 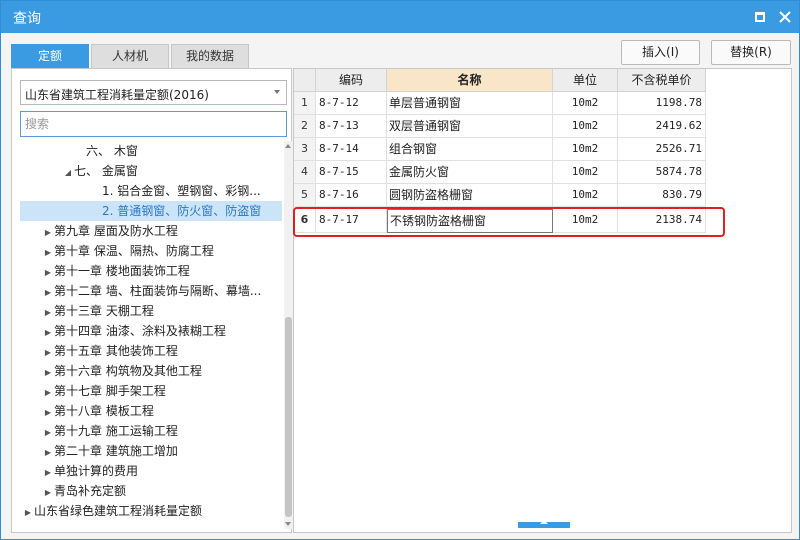 I want to click on cell-price: 2419.62, so click(x=662, y=126).